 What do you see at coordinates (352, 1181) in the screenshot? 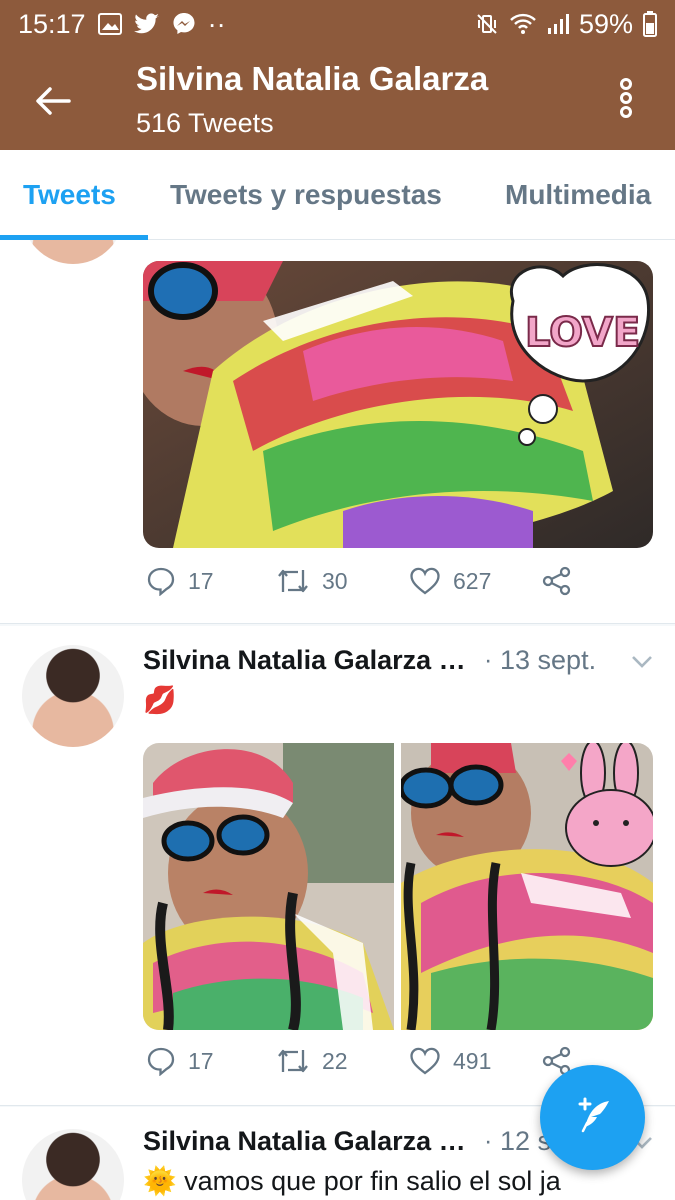
I see `tweet-text: 🌞 vamos que por fin salio el sol ja` at bounding box center [352, 1181].